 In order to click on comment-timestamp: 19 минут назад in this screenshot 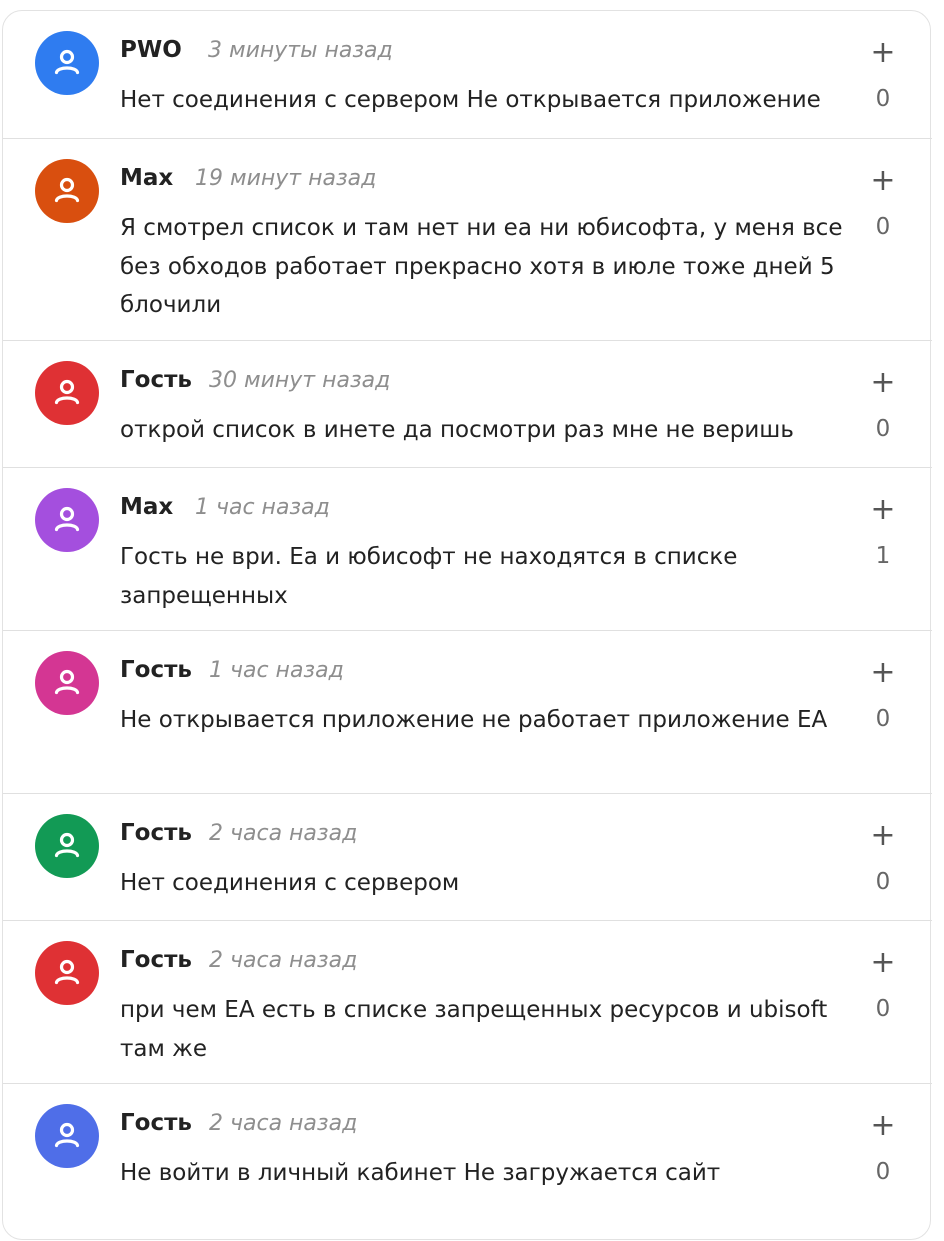, I will do `click(286, 178)`.